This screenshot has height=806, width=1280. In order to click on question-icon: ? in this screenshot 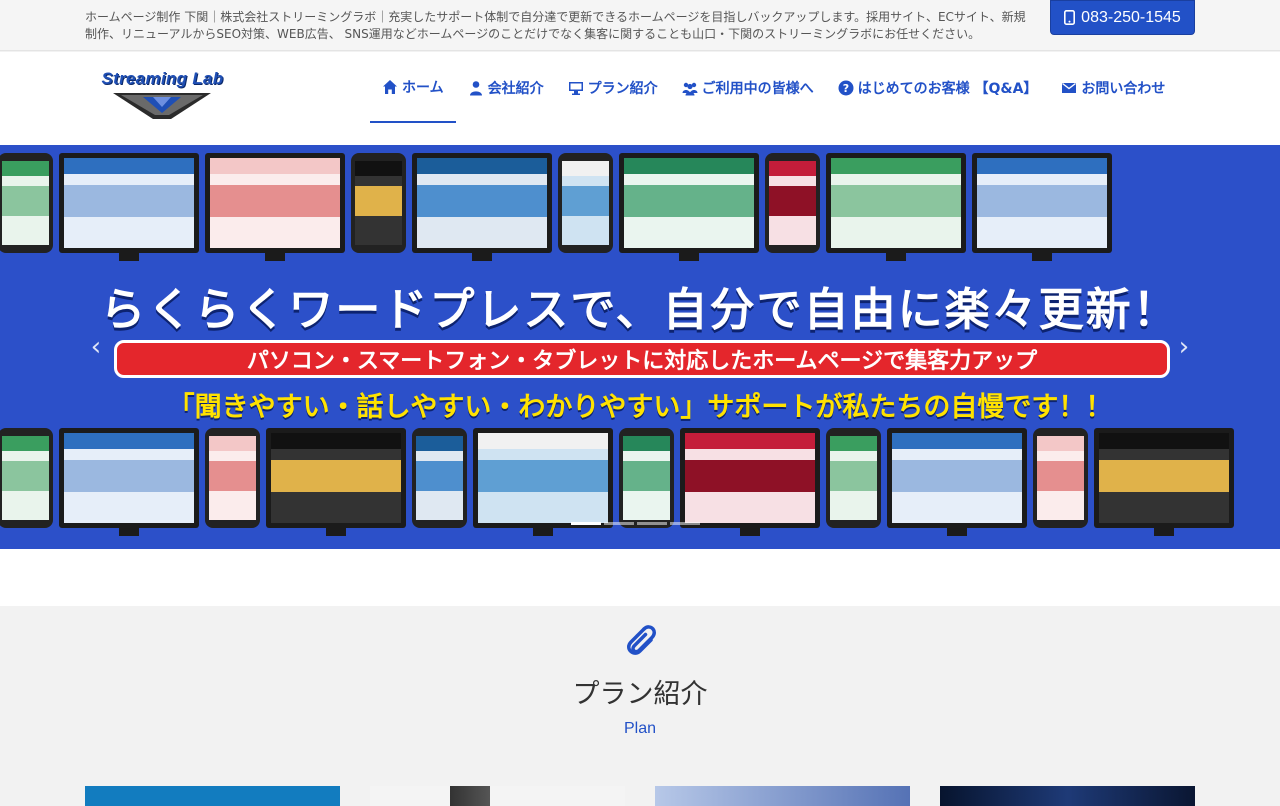, I will do `click(846, 87)`.